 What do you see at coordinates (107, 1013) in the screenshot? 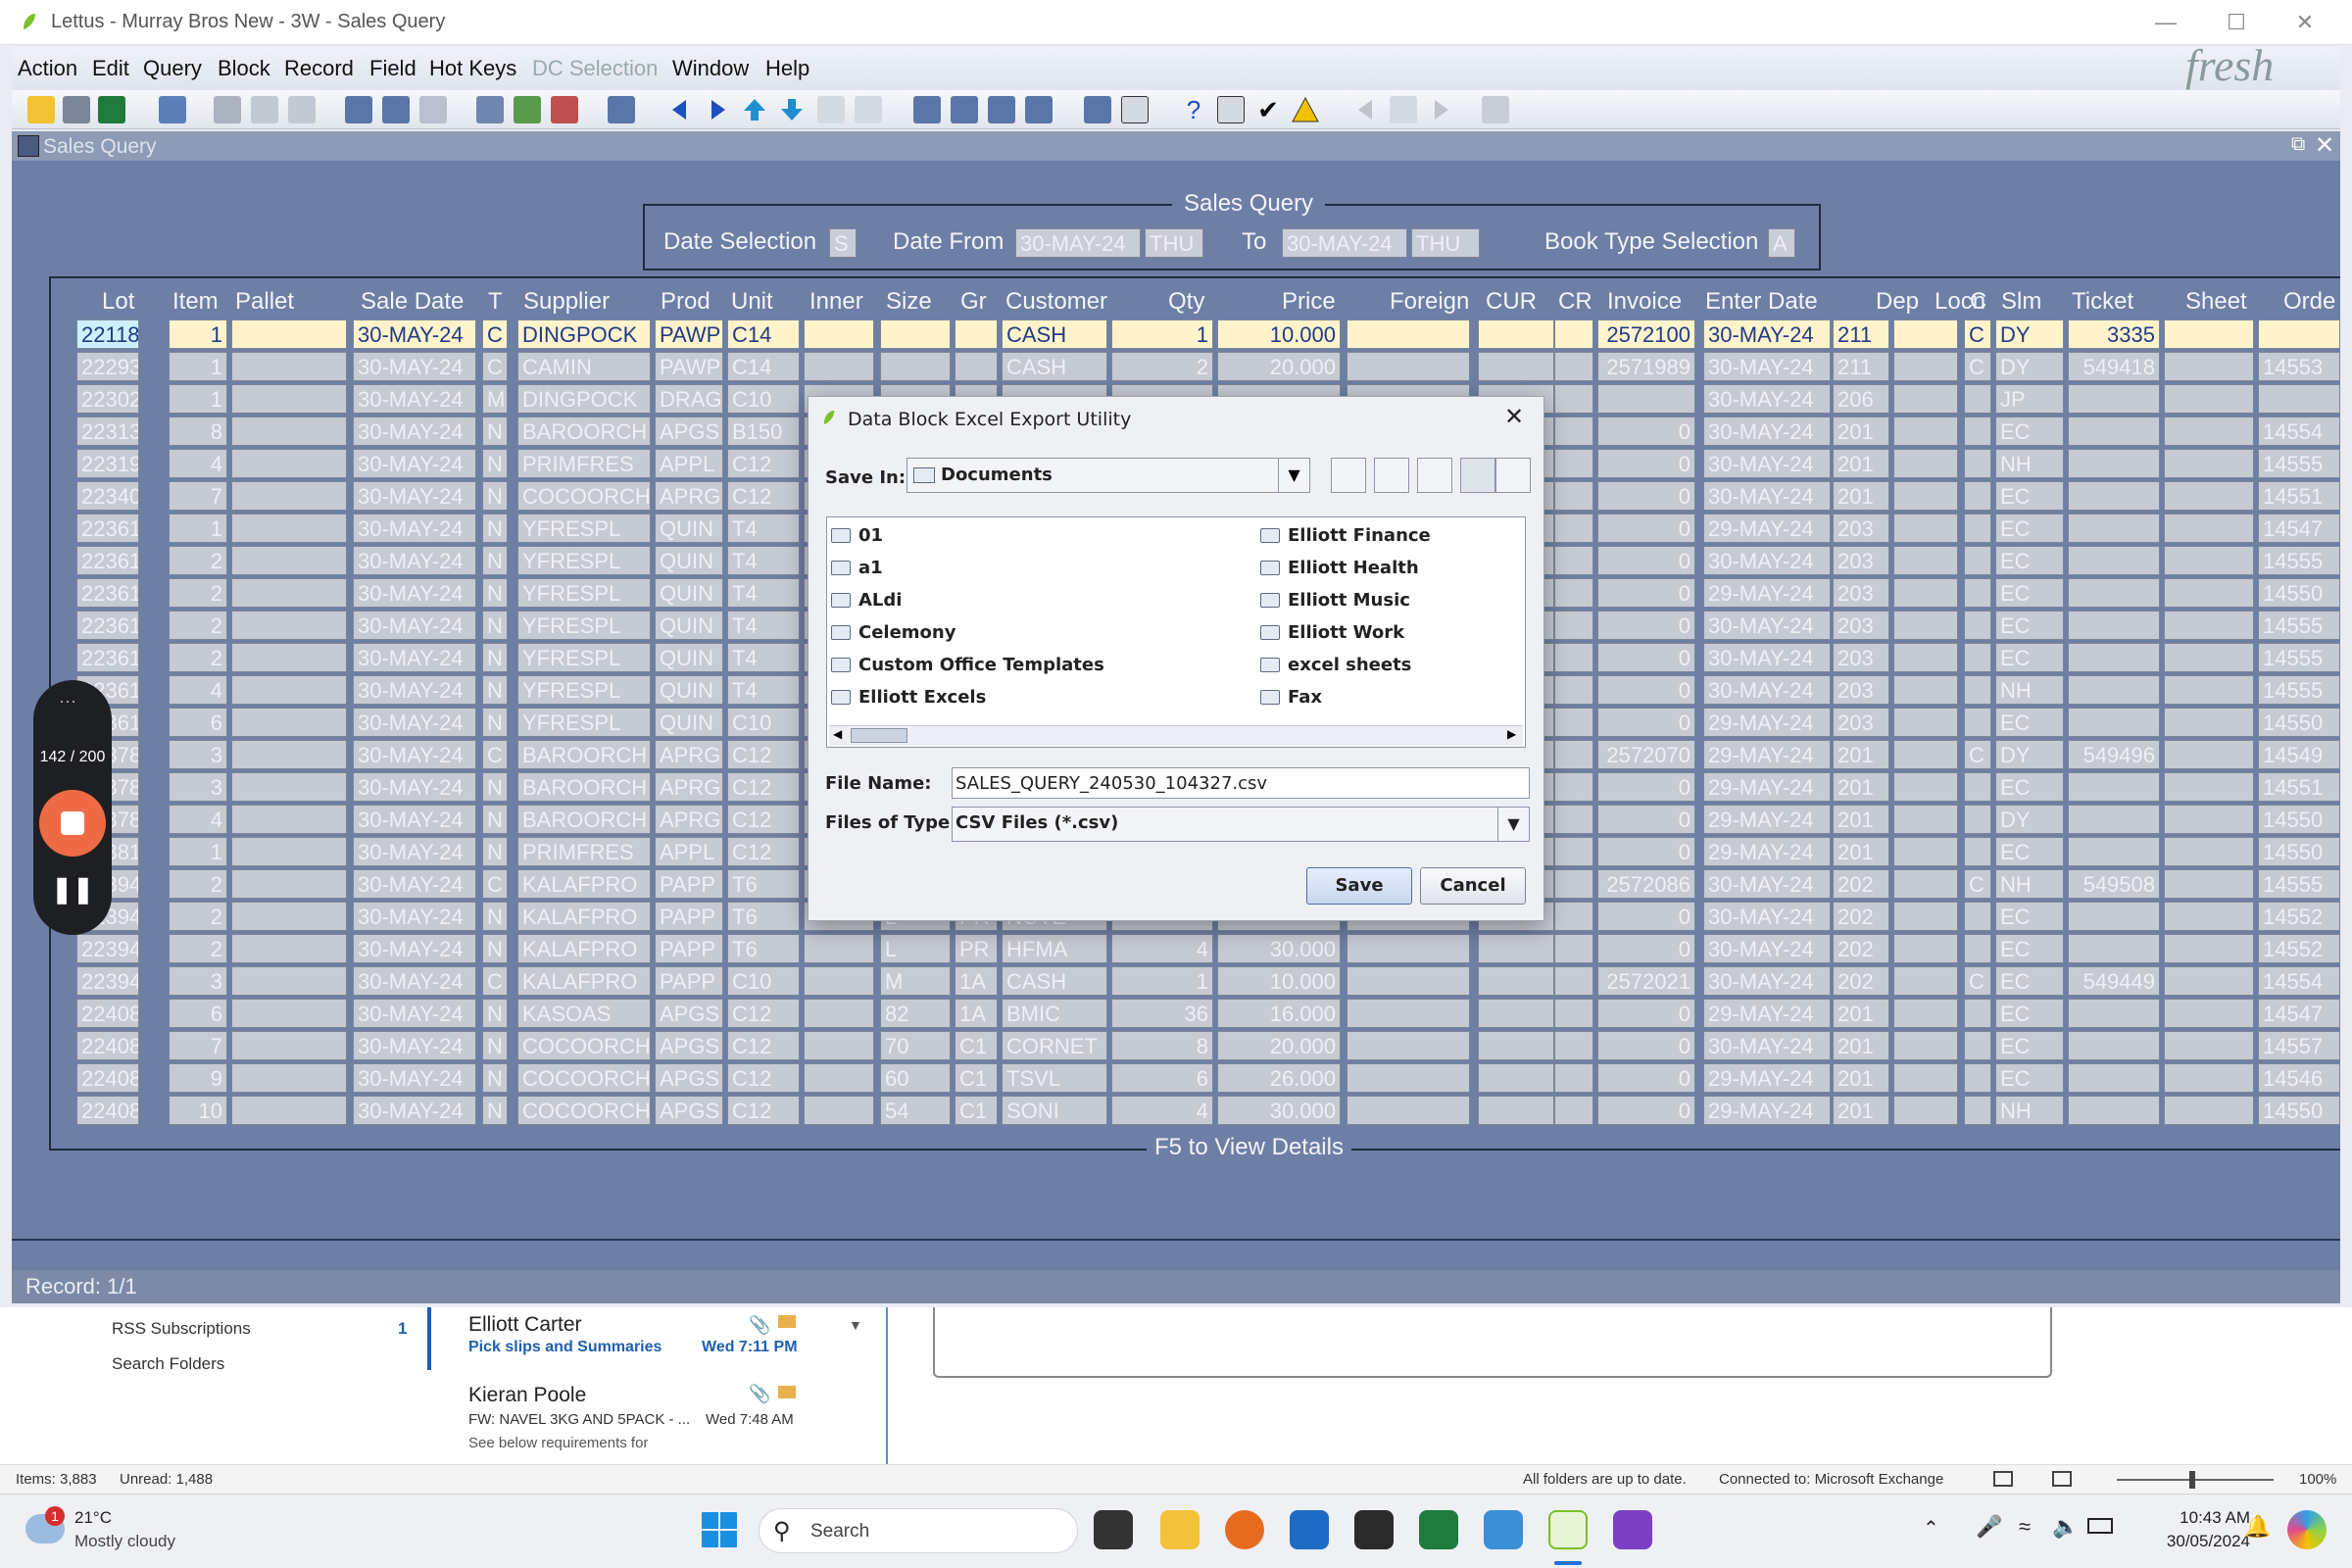
I see `table-cell: 224080` at bounding box center [107, 1013].